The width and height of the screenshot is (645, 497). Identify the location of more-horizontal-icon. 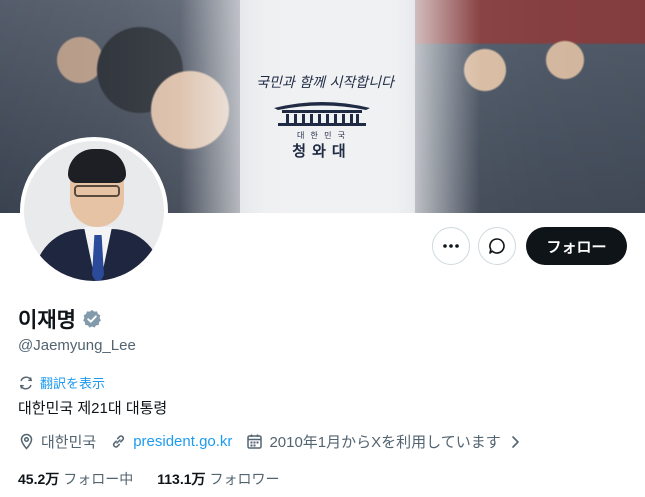
(451, 246).